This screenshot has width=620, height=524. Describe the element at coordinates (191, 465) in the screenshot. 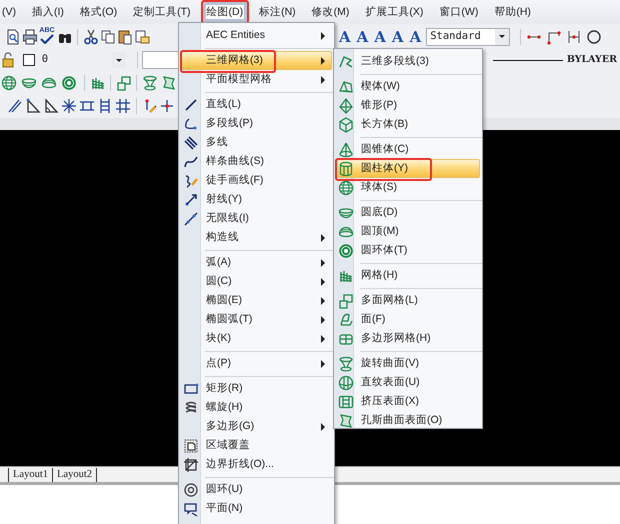

I see `boundary-icon` at that location.